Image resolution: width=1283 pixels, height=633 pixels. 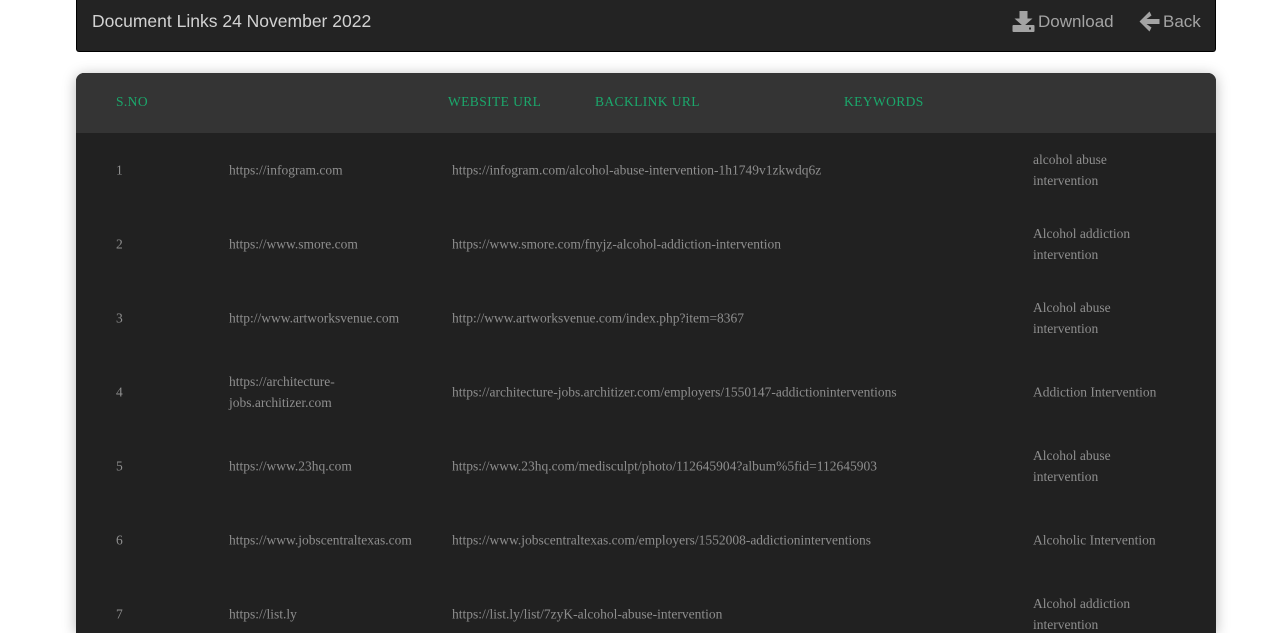 What do you see at coordinates (119, 170) in the screenshot?
I see `row-number: 1` at bounding box center [119, 170].